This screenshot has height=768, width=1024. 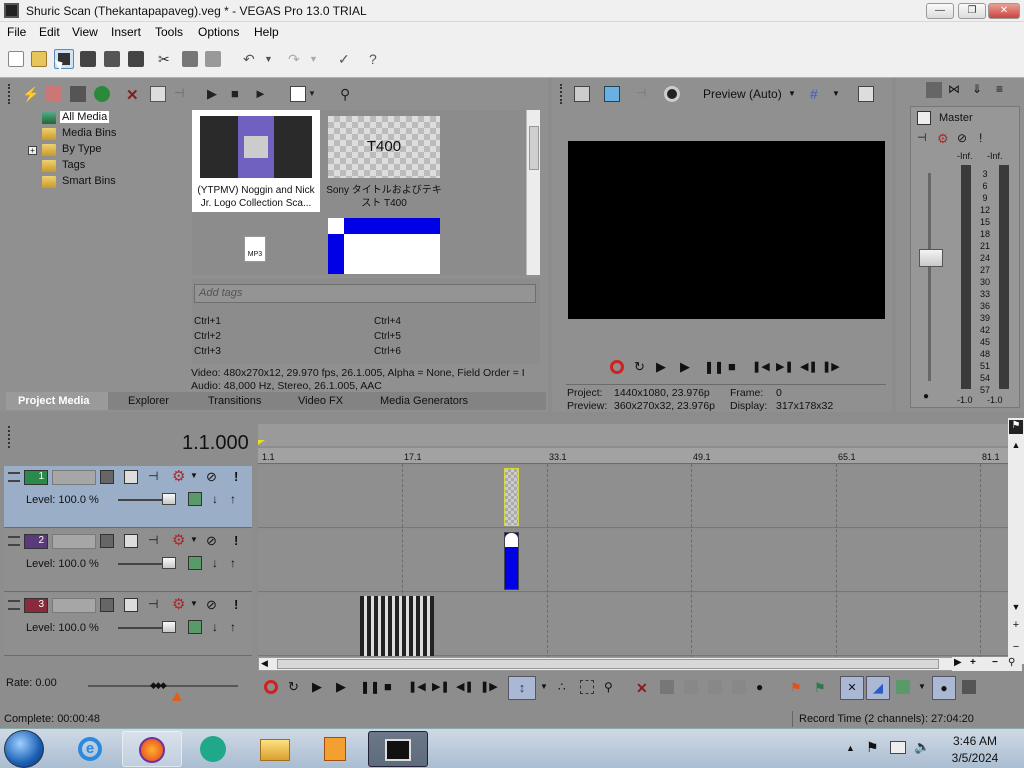 What do you see at coordinates (266, 32) in the screenshot?
I see `menu-help: Help` at bounding box center [266, 32].